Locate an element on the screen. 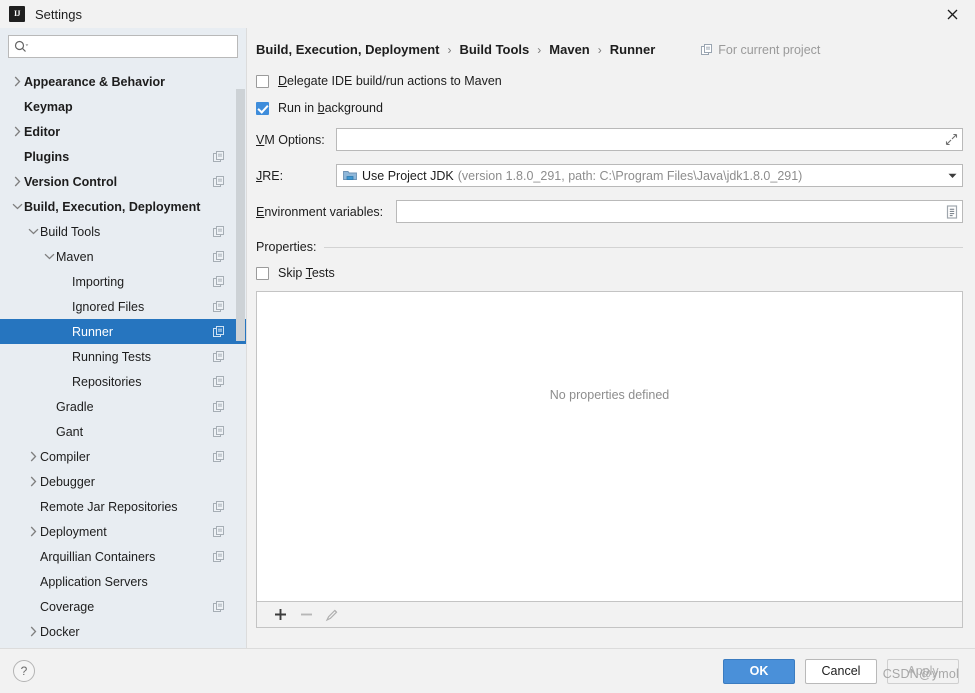  sidebar-item-label: Repositories is located at coordinates (107, 381).